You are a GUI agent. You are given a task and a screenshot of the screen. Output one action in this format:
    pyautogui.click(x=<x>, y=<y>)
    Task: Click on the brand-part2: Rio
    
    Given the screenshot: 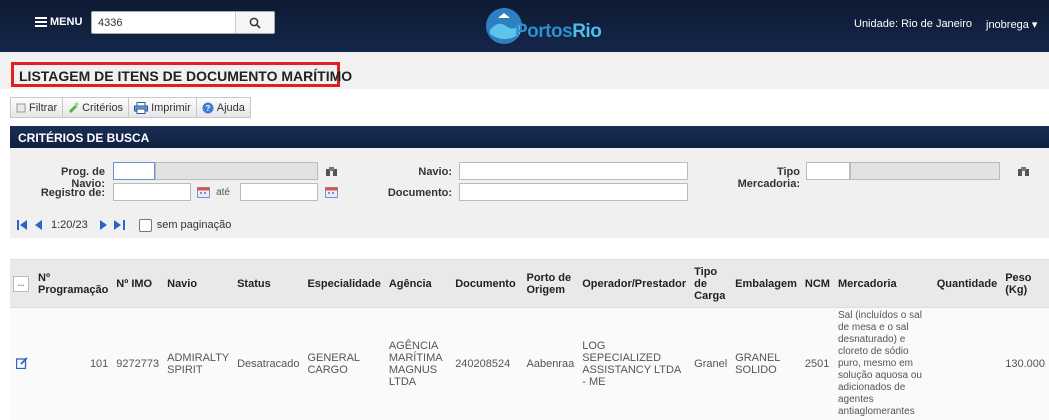 What is the action you would take?
    pyautogui.click(x=586, y=31)
    